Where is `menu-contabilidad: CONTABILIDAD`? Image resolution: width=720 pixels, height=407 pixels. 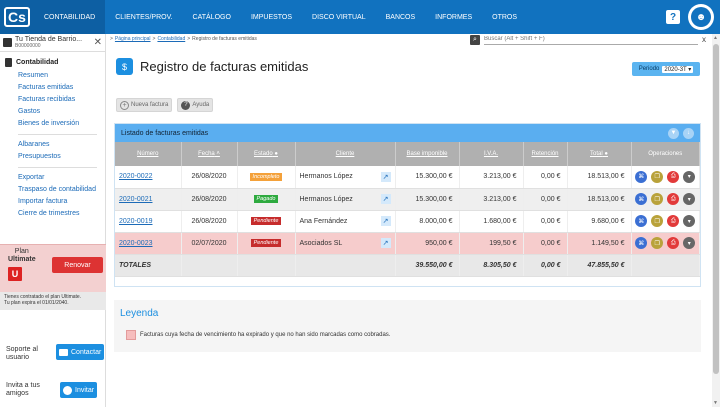 menu-contabilidad: CONTABILIDAD is located at coordinates (70, 17).